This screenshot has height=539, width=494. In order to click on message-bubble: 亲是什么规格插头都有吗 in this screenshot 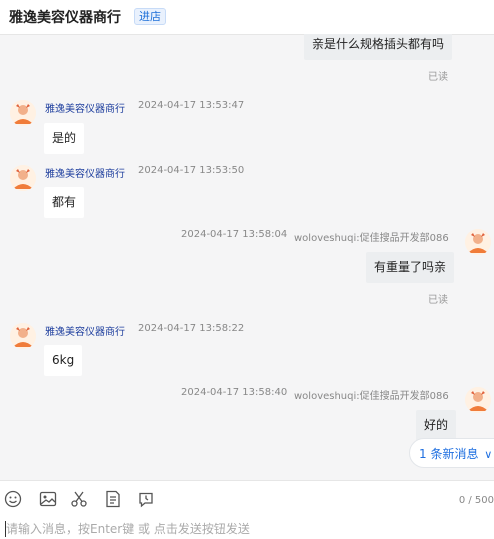, I will do `click(378, 47)`.